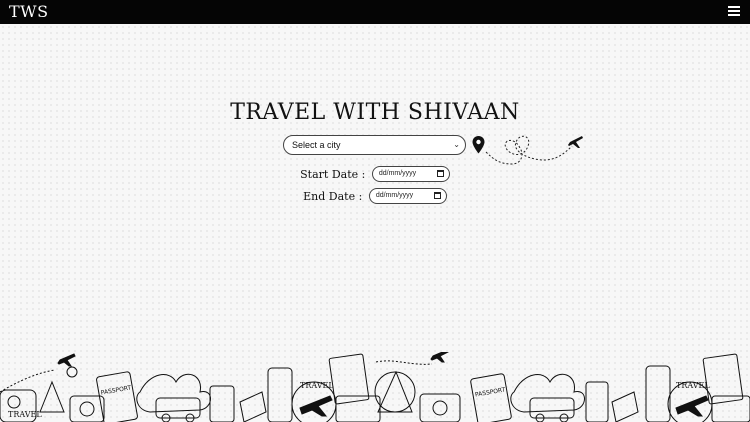 This screenshot has width=750, height=422. What do you see at coordinates (734, 12) in the screenshot?
I see `hamburger-menu-icon` at bounding box center [734, 12].